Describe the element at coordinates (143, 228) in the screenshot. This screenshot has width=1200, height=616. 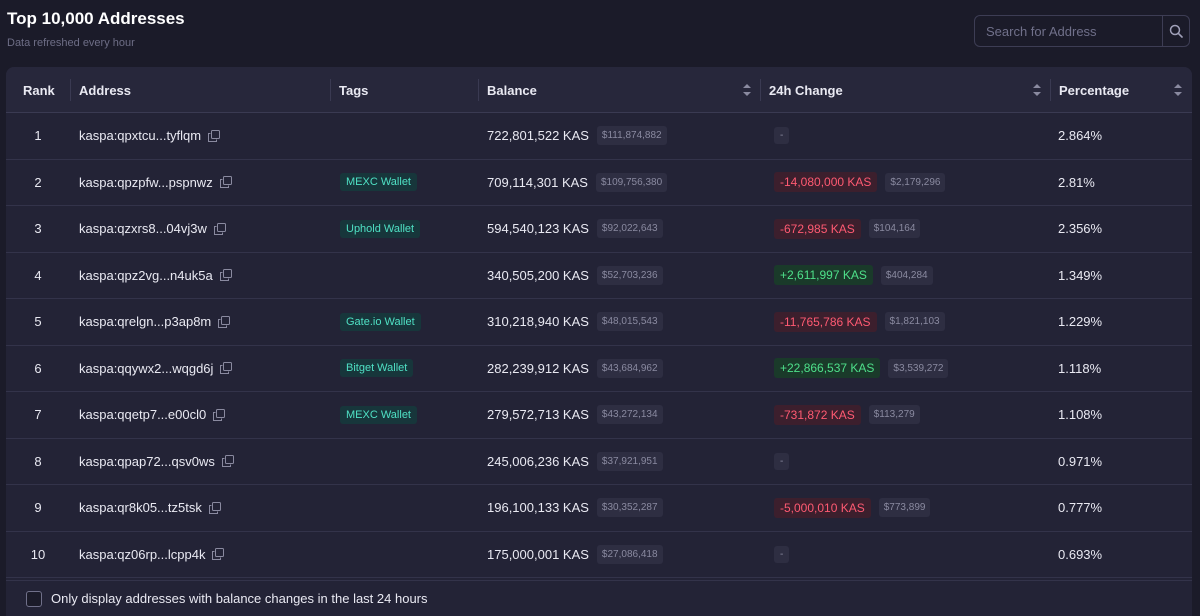
I see `address-link: kaspa:qzxrs8...04vj3w` at that location.